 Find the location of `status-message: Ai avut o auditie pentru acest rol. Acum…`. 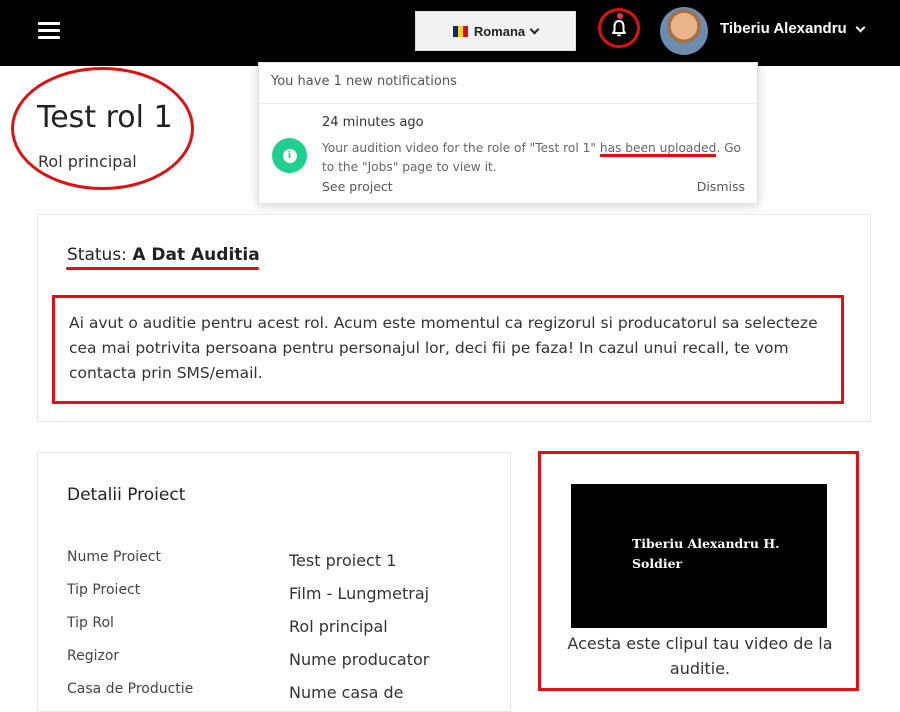

status-message: Ai avut o auditie pentru acest rol. Acum… is located at coordinates (448, 349).